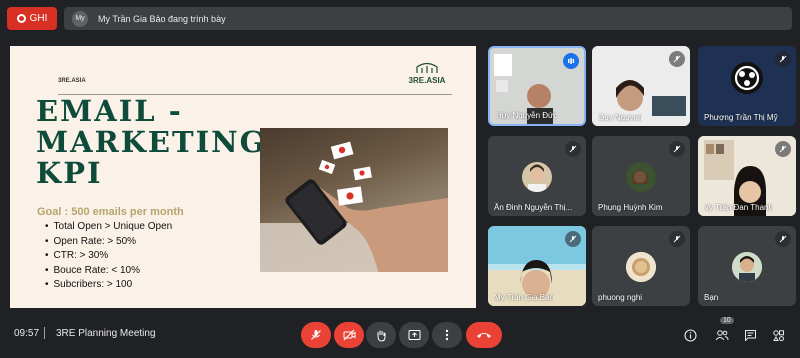 This screenshot has height=358, width=800. Describe the element at coordinates (571, 61) in the screenshot. I see `speaking-indicator-icon` at that location.